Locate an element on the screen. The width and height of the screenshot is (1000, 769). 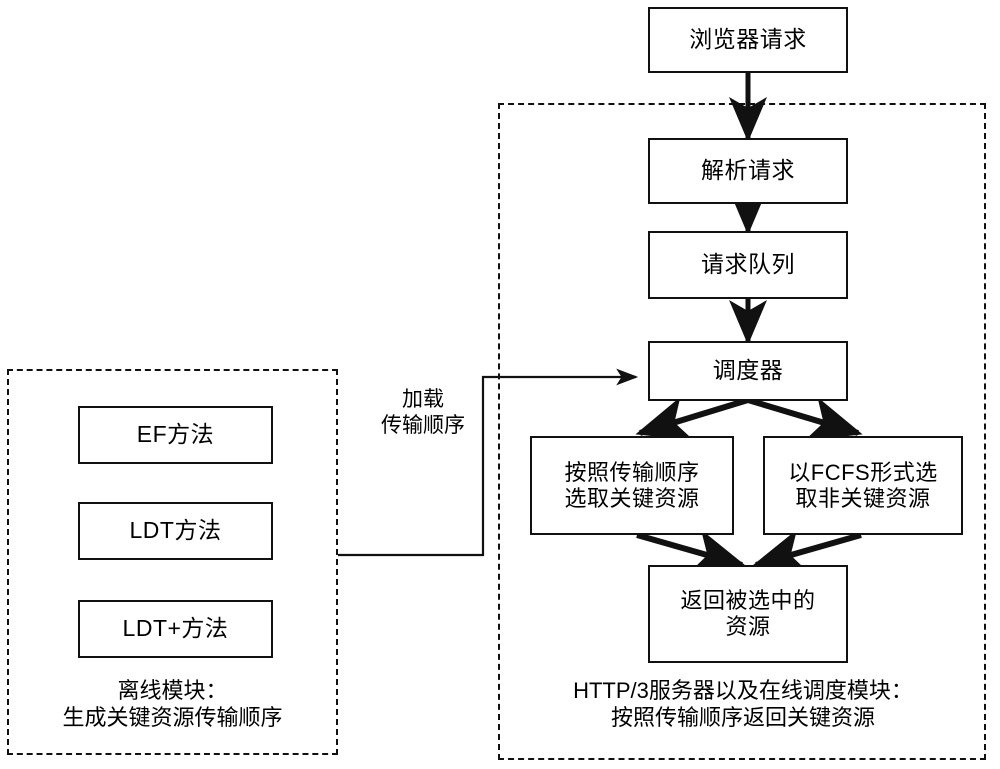
node-scheduler: 调度器 is located at coordinates (748, 371).